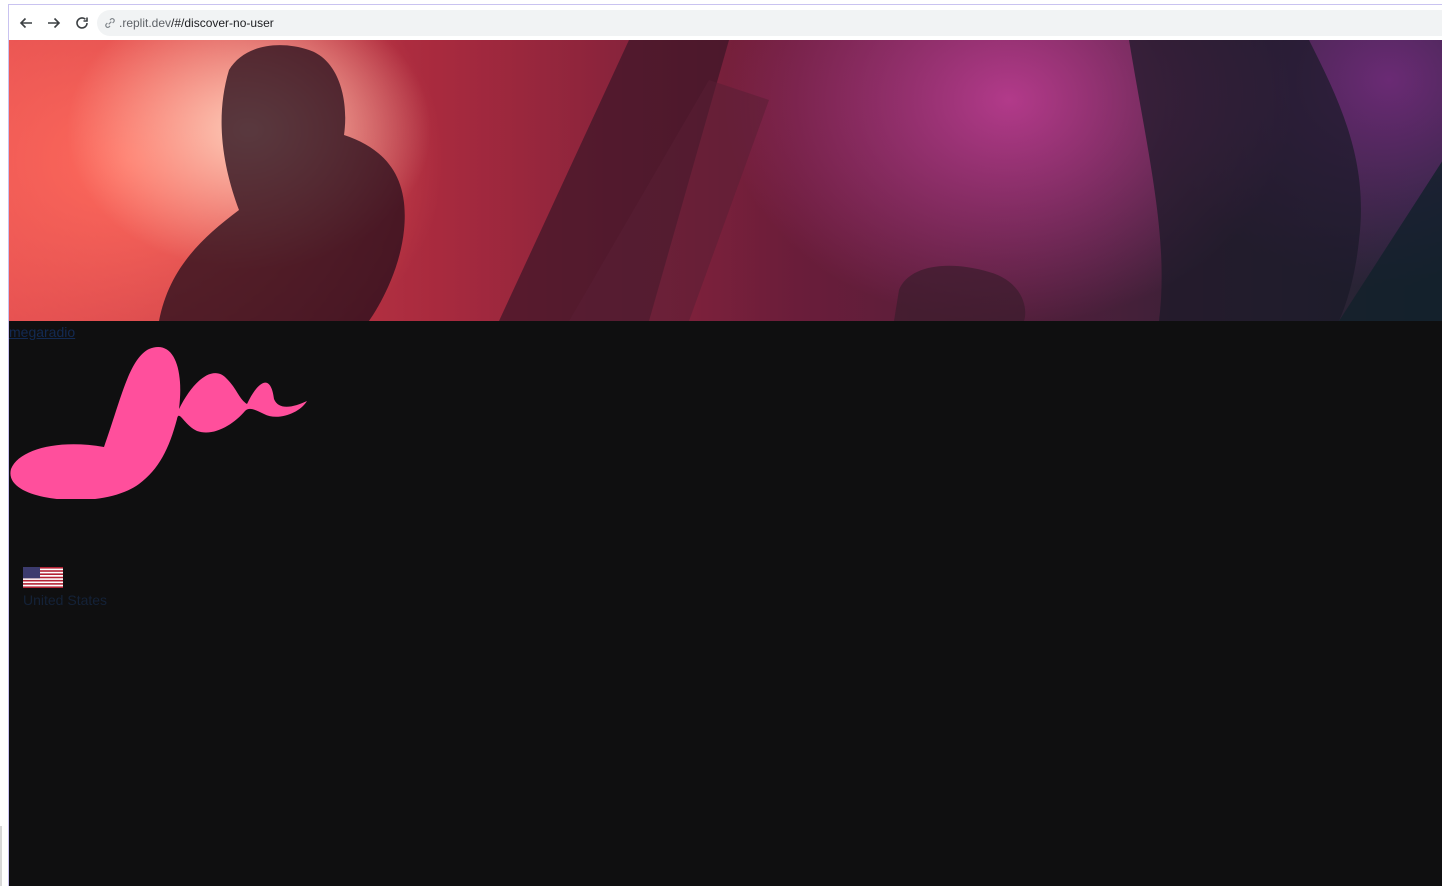 The width and height of the screenshot is (1442, 886). I want to click on country-selector: United States, so click(65, 587).